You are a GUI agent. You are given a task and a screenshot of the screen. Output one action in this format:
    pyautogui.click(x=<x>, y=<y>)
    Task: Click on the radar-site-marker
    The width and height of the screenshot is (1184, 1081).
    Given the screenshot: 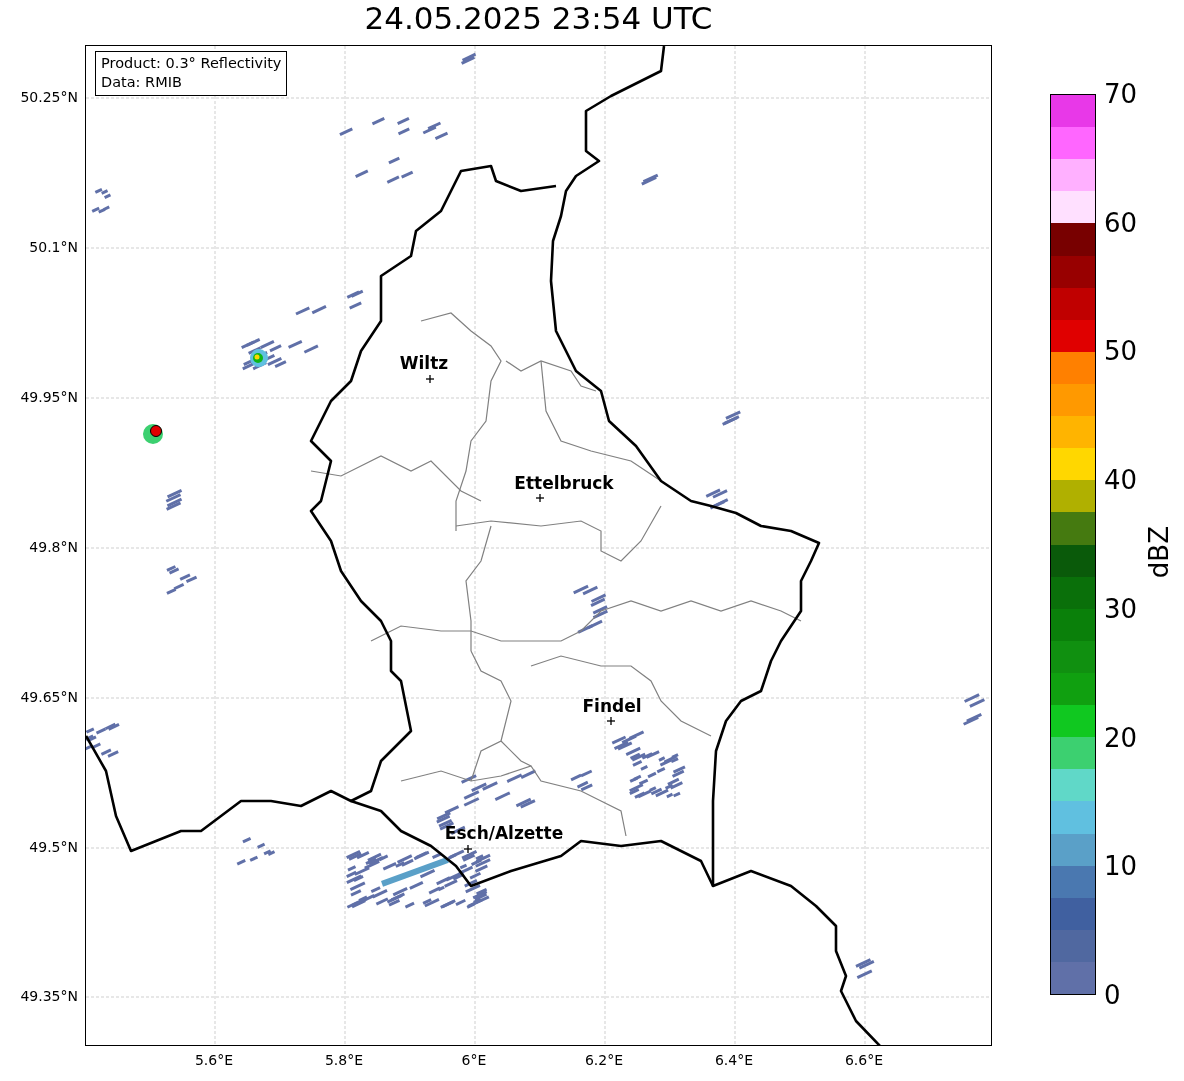 What is the action you would take?
    pyautogui.click(x=153, y=434)
    